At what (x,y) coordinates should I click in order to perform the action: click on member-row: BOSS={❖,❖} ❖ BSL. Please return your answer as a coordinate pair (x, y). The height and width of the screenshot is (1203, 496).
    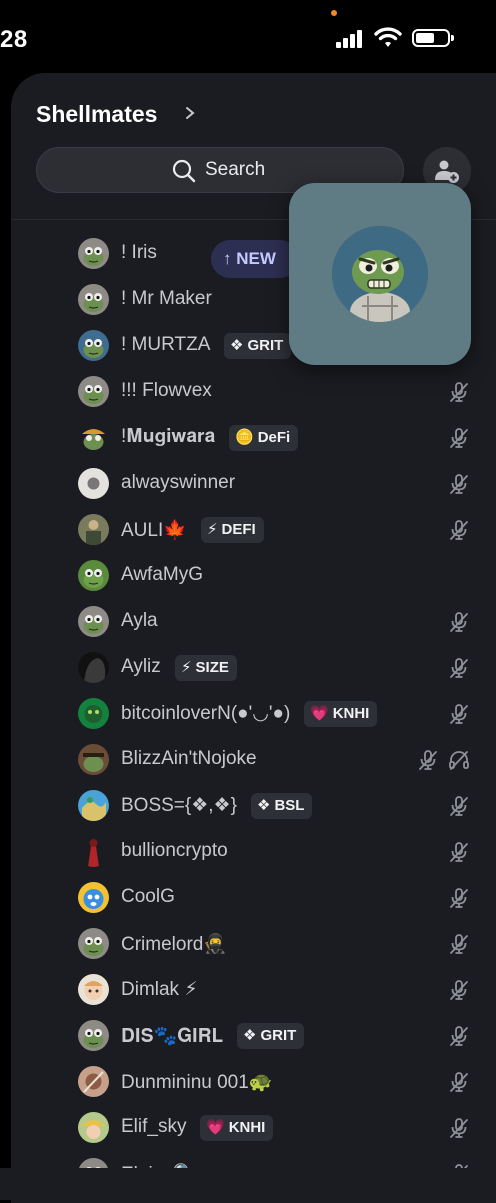
    Looking at the image, I should click on (253, 806).